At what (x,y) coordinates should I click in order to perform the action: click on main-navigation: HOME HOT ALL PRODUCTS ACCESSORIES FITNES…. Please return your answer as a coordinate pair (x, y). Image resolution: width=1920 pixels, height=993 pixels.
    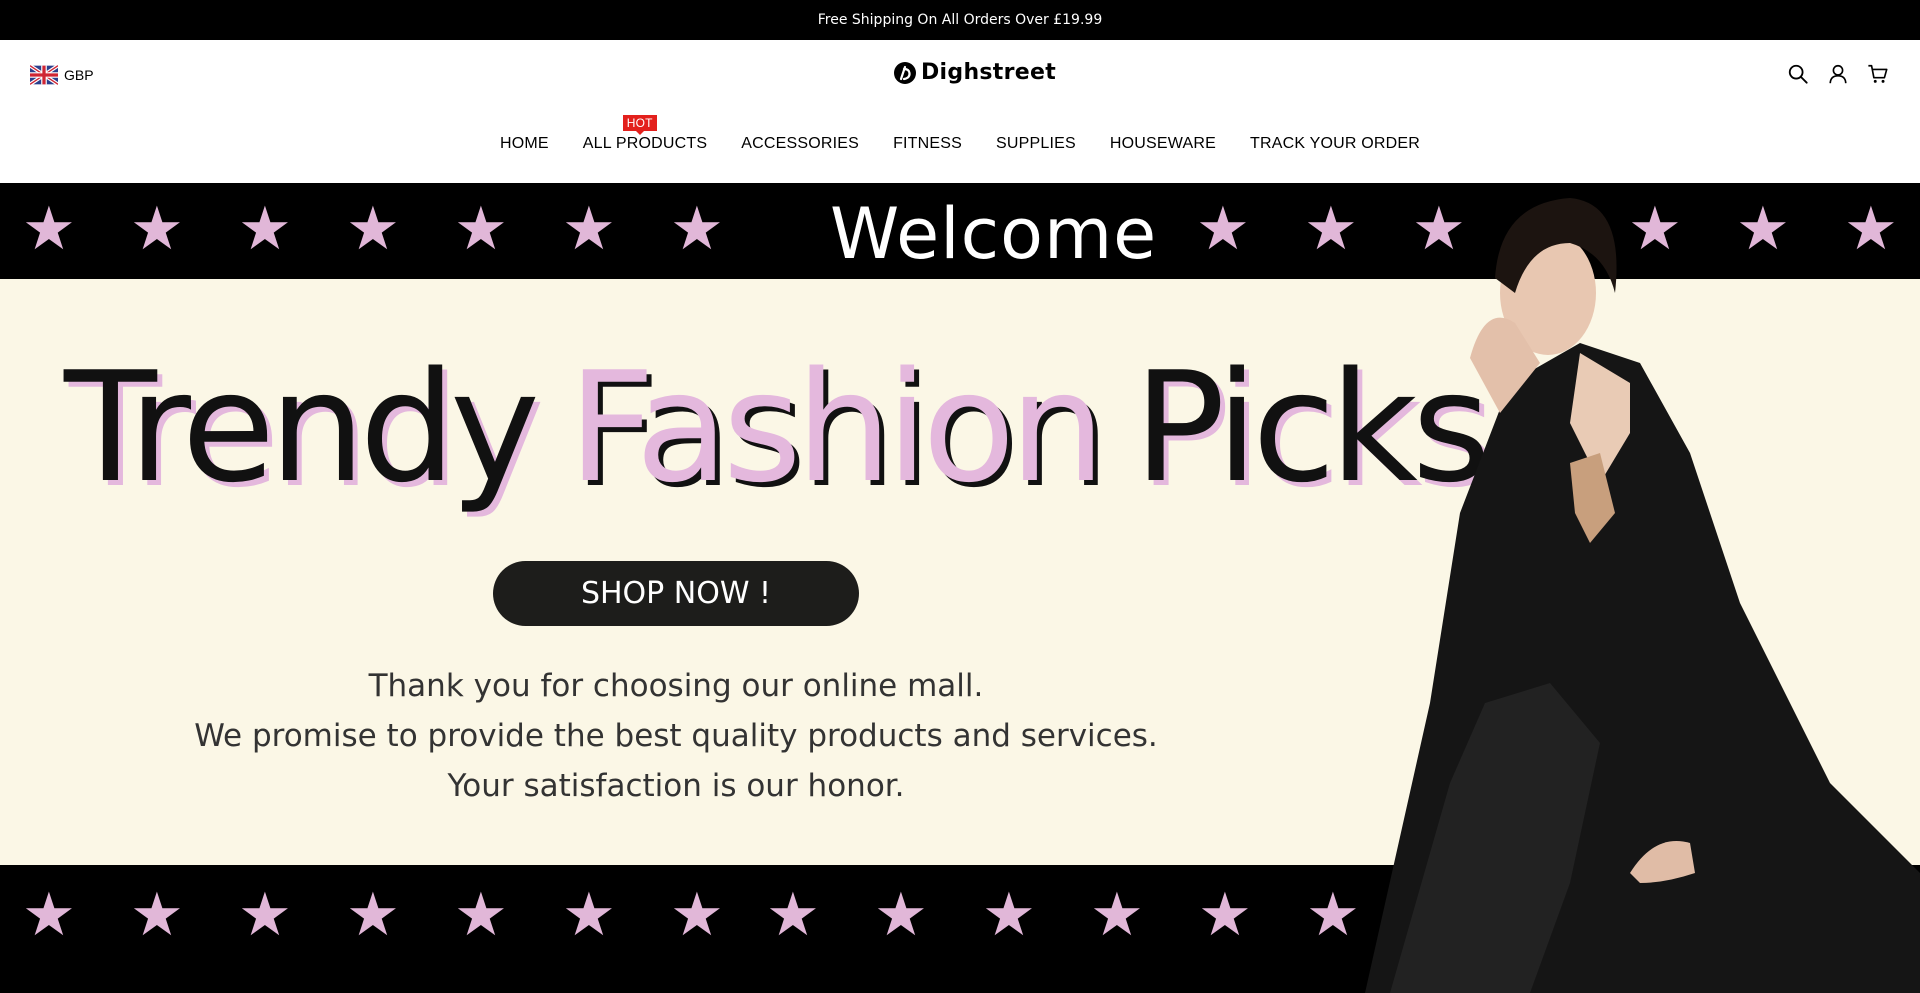
    Looking at the image, I should click on (960, 134).